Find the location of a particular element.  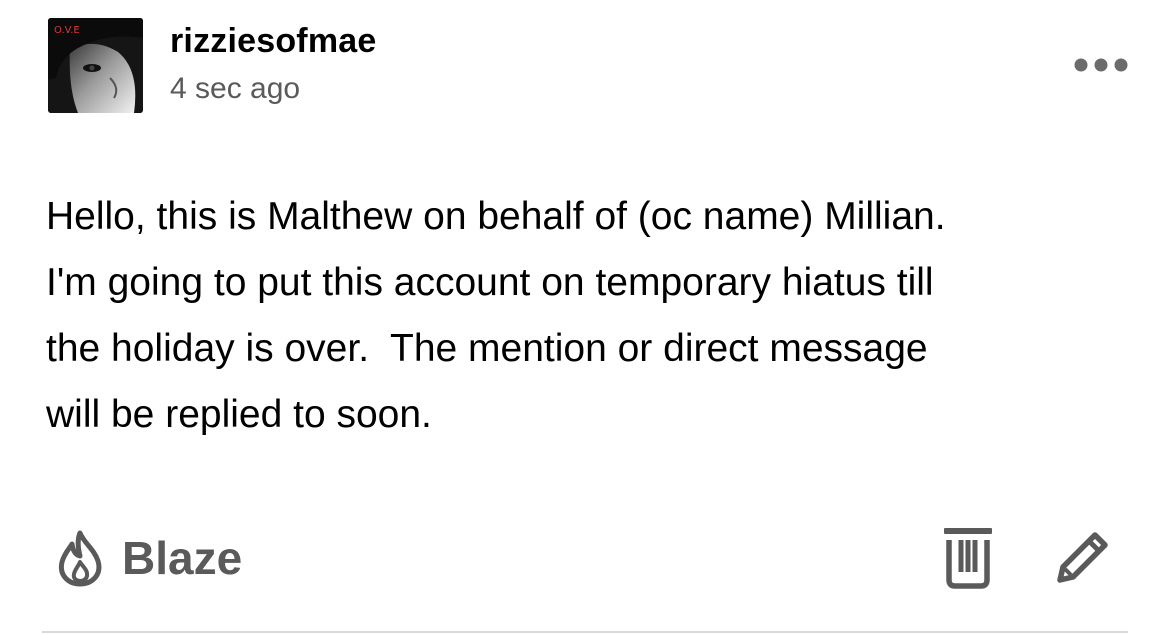

pencil-icon is located at coordinates (1082, 557).